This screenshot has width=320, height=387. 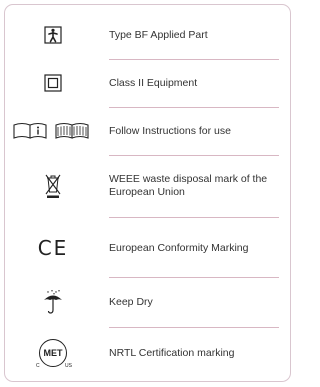 What do you see at coordinates (53, 186) in the screenshot?
I see `weee-disposal-icon` at bounding box center [53, 186].